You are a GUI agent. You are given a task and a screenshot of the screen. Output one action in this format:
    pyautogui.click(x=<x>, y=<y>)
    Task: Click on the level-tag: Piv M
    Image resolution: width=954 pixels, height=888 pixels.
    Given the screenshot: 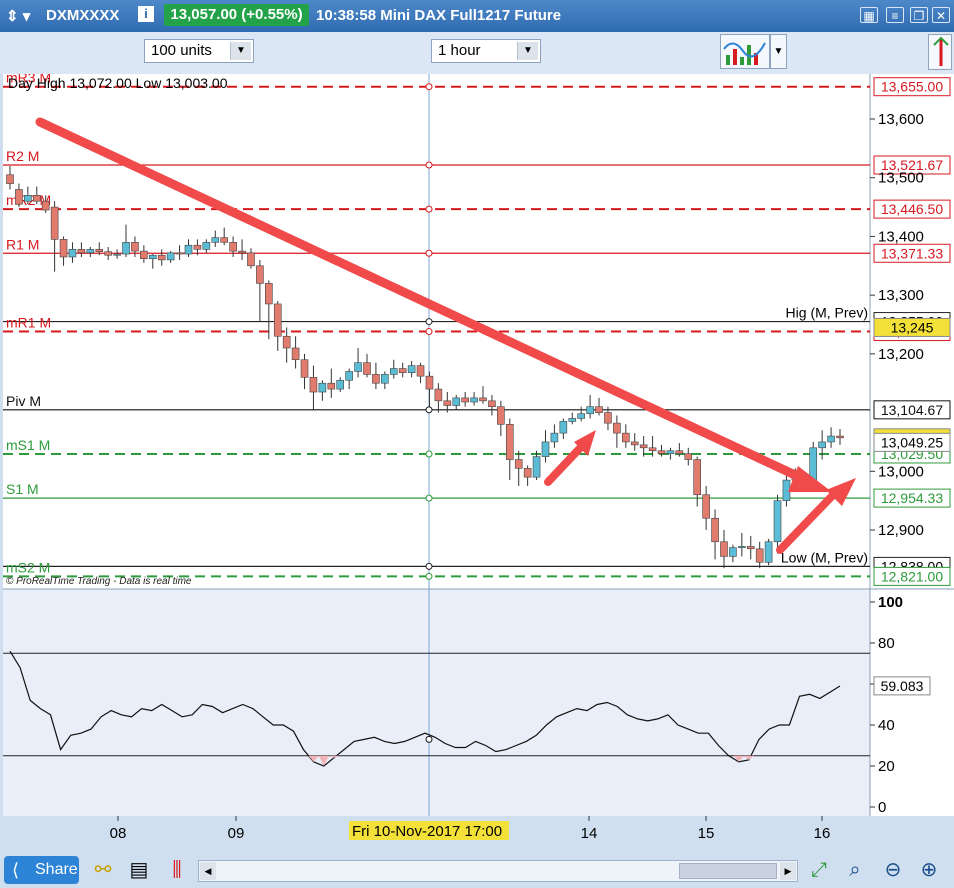 What is the action you would take?
    pyautogui.click(x=23, y=401)
    